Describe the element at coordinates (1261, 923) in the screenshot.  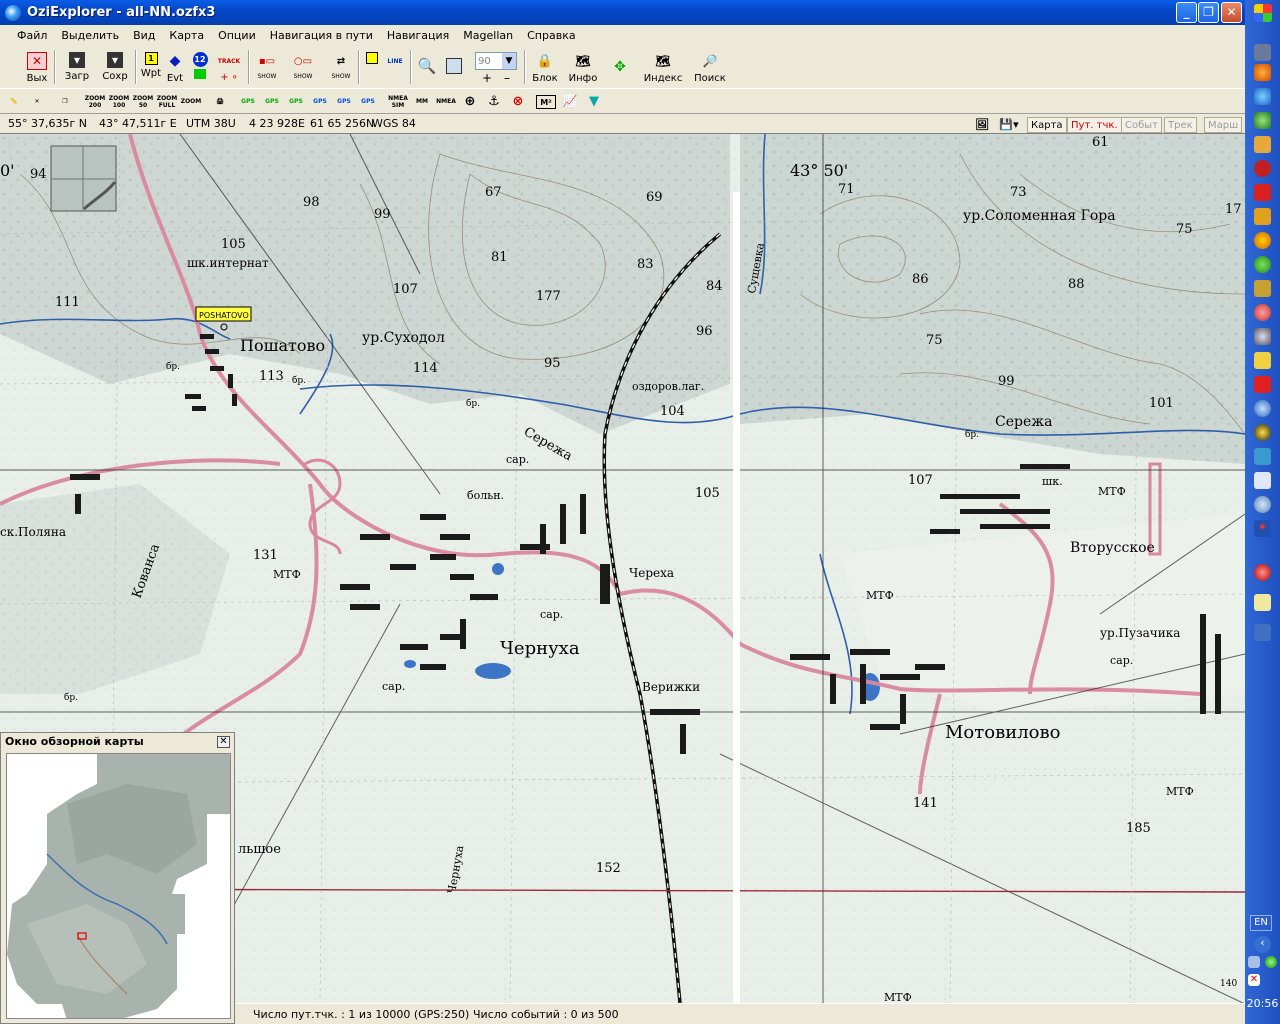
I see `language-indicator: EN` at that location.